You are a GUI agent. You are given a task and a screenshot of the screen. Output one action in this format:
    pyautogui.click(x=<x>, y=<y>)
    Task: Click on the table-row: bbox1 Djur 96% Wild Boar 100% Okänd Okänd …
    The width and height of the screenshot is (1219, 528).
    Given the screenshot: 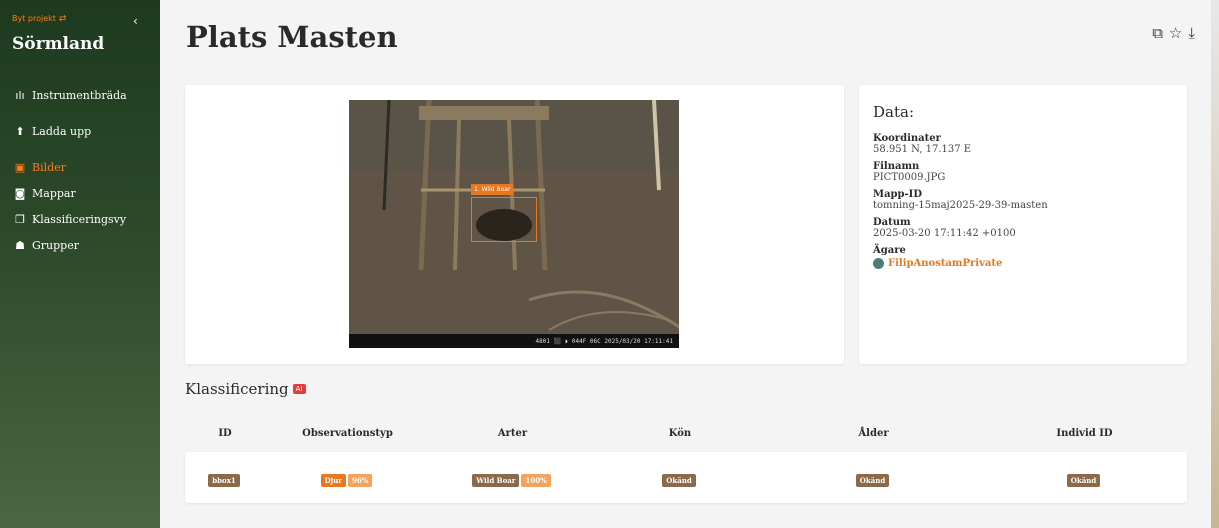 What is the action you would take?
    pyautogui.click(x=686, y=477)
    